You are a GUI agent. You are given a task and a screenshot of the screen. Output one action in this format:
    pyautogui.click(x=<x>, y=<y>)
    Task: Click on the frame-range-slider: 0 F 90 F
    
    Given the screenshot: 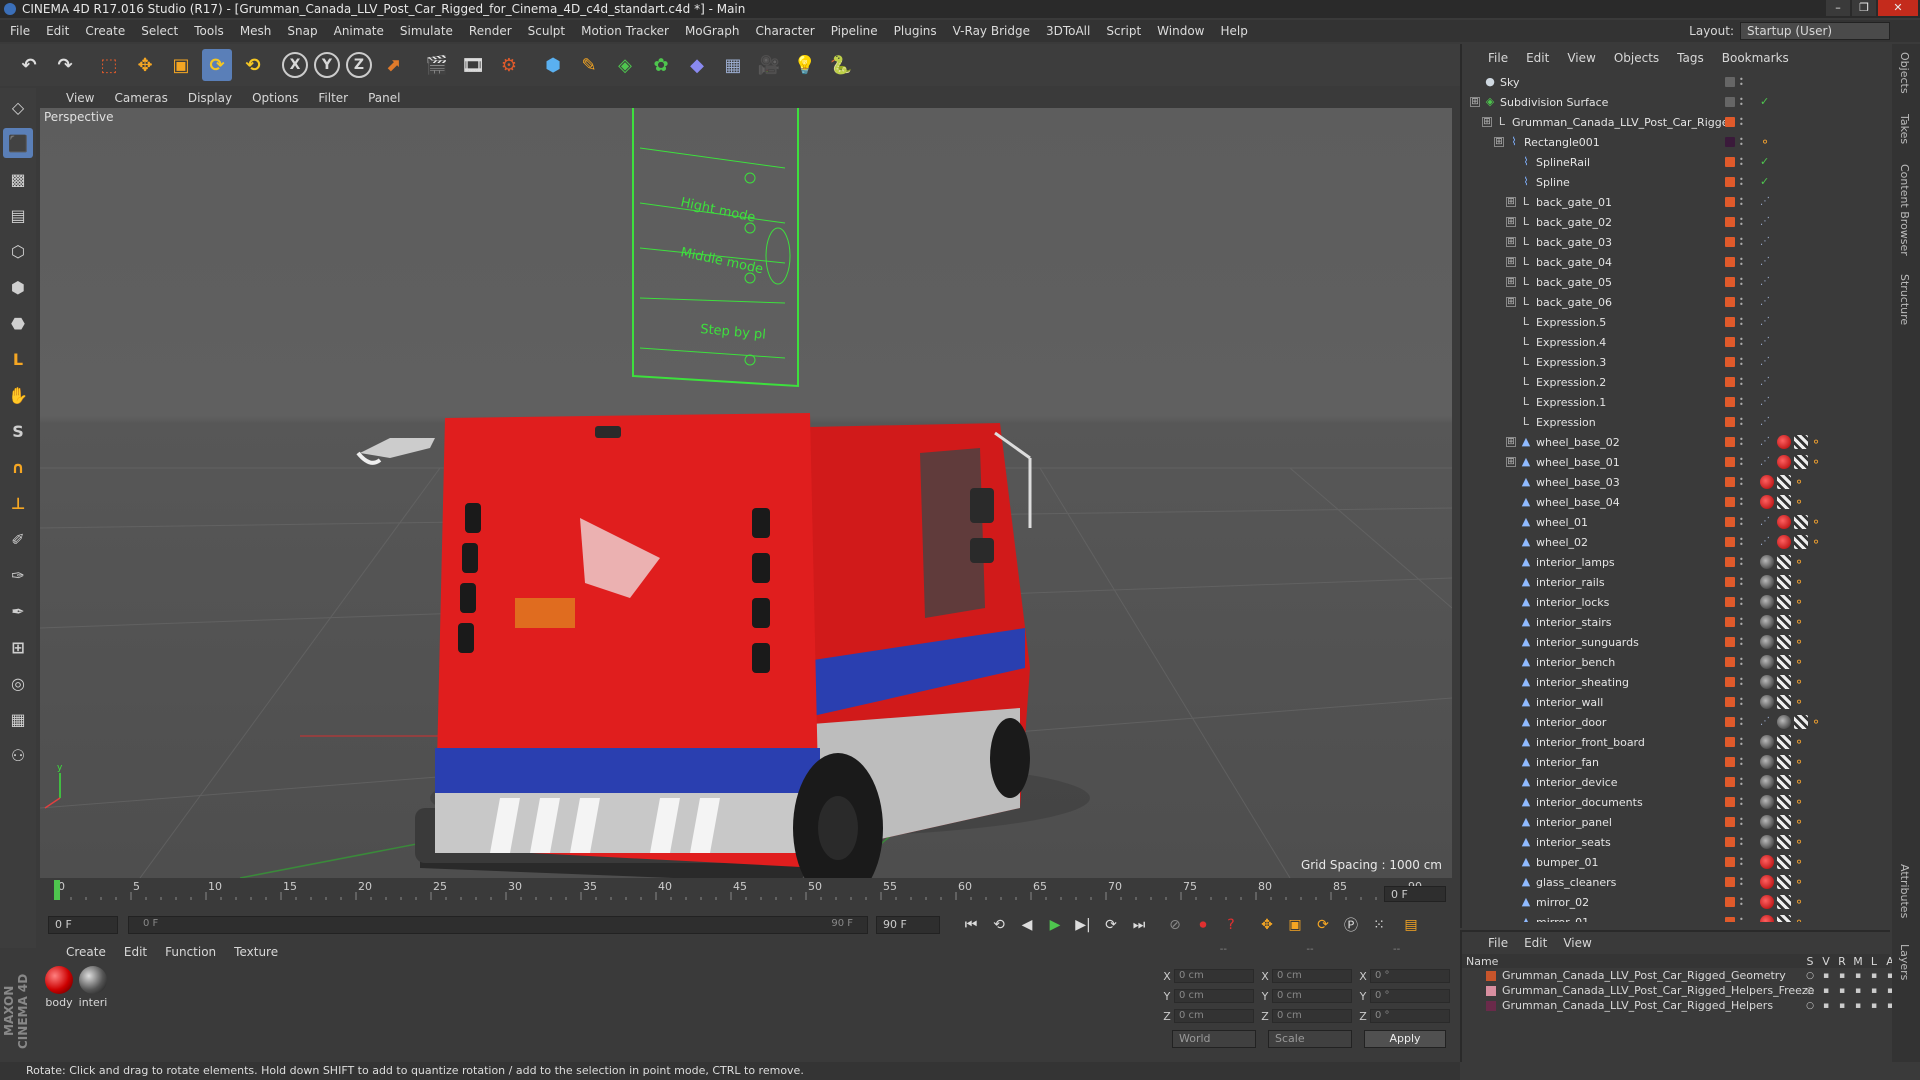 What is the action you would take?
    pyautogui.click(x=498, y=925)
    